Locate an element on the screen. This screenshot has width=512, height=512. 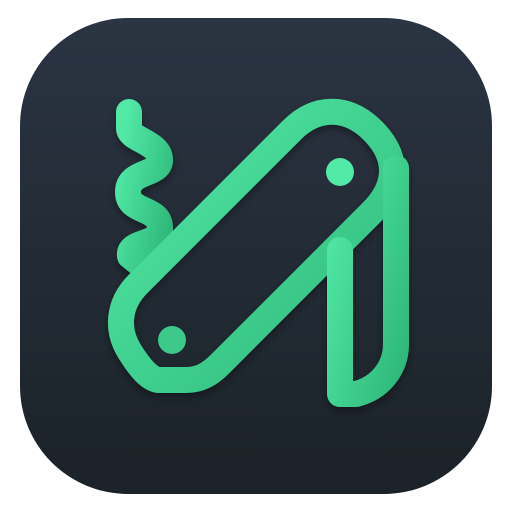
rivet-bottom-icon is located at coordinates (172, 340).